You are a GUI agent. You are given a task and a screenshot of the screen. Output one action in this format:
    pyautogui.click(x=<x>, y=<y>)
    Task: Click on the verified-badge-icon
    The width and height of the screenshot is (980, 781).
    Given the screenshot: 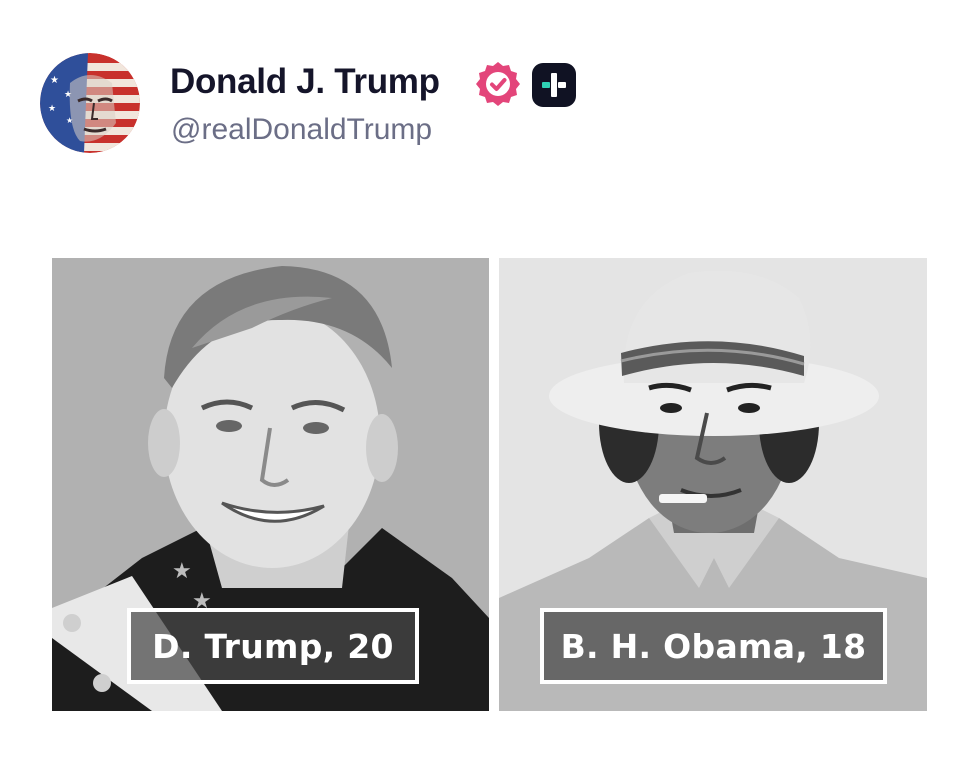 What is the action you would take?
    pyautogui.click(x=498, y=84)
    